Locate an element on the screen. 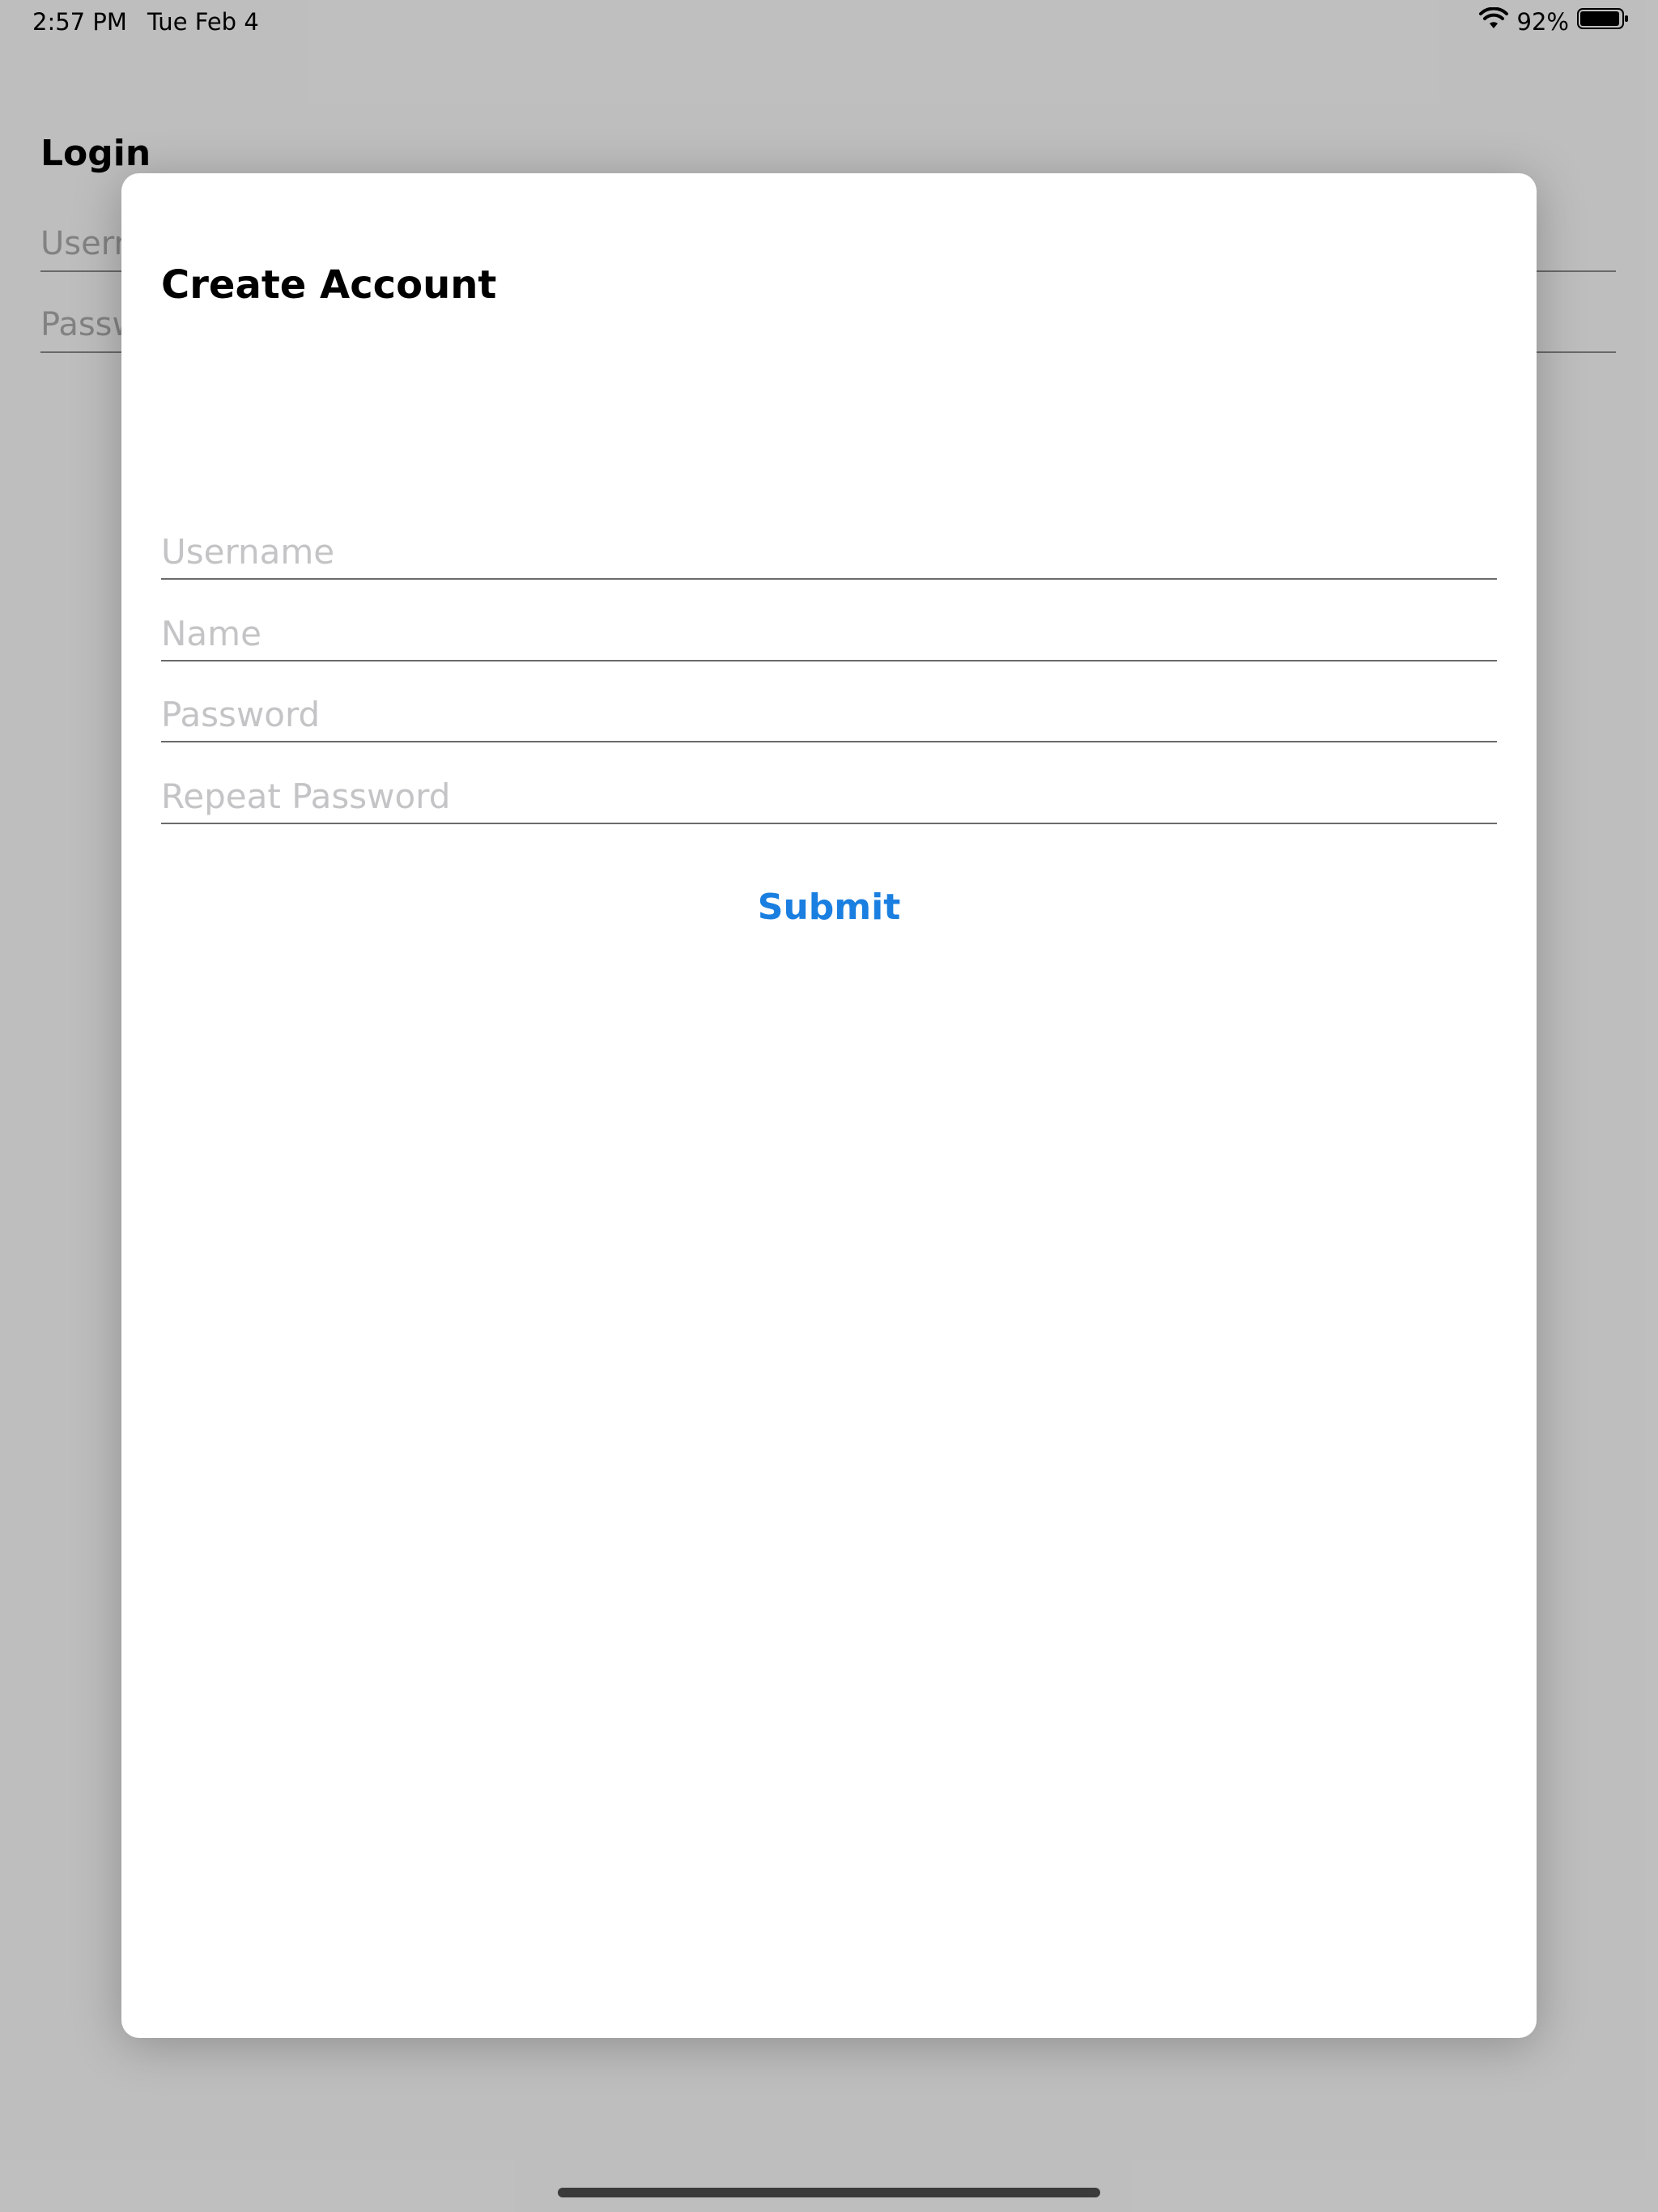 Image resolution: width=1658 pixels, height=2212 pixels. username-input is located at coordinates (829, 552).